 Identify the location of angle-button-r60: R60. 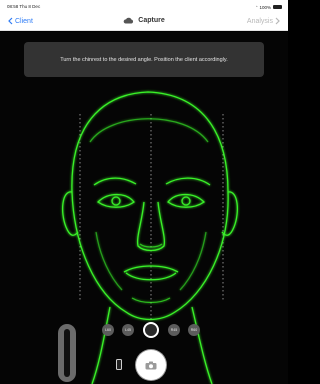
(194, 330).